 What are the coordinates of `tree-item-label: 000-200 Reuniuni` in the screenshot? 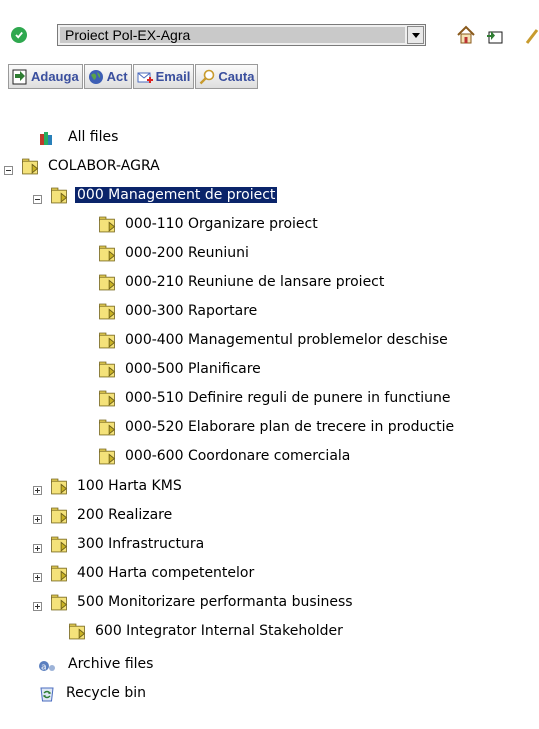 It's located at (187, 253).